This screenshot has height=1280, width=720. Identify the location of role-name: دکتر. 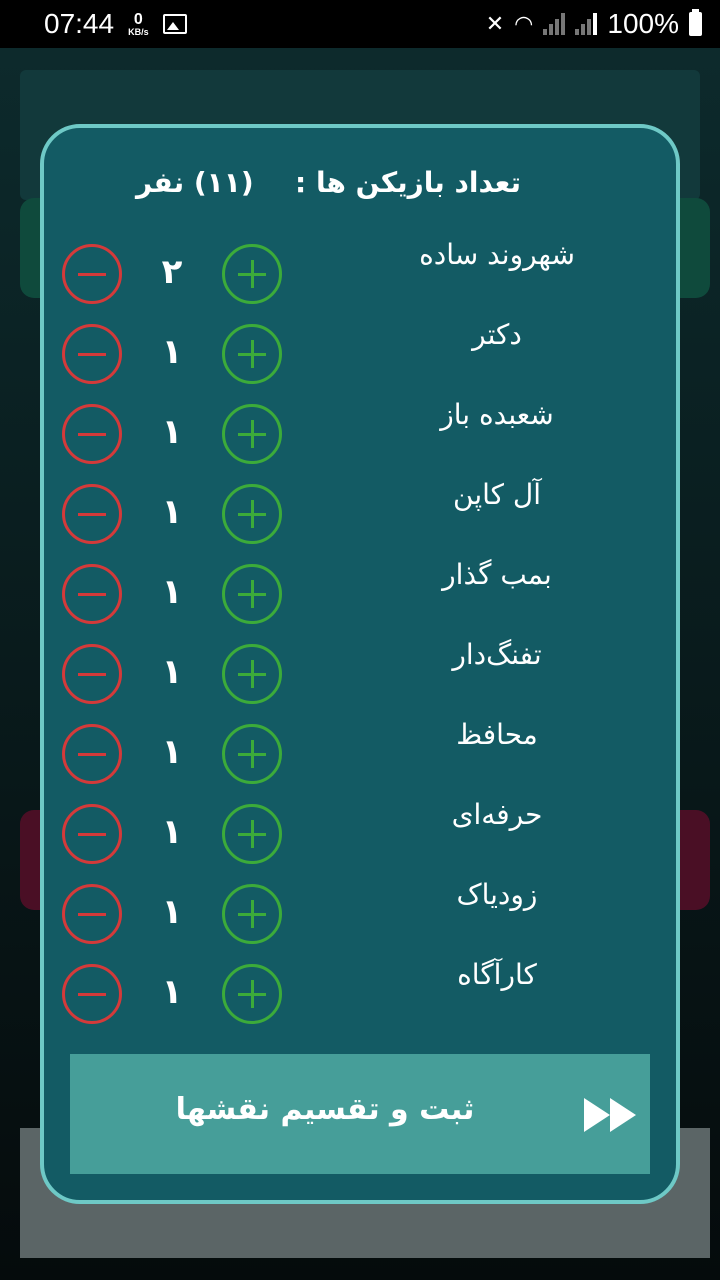
(497, 334).